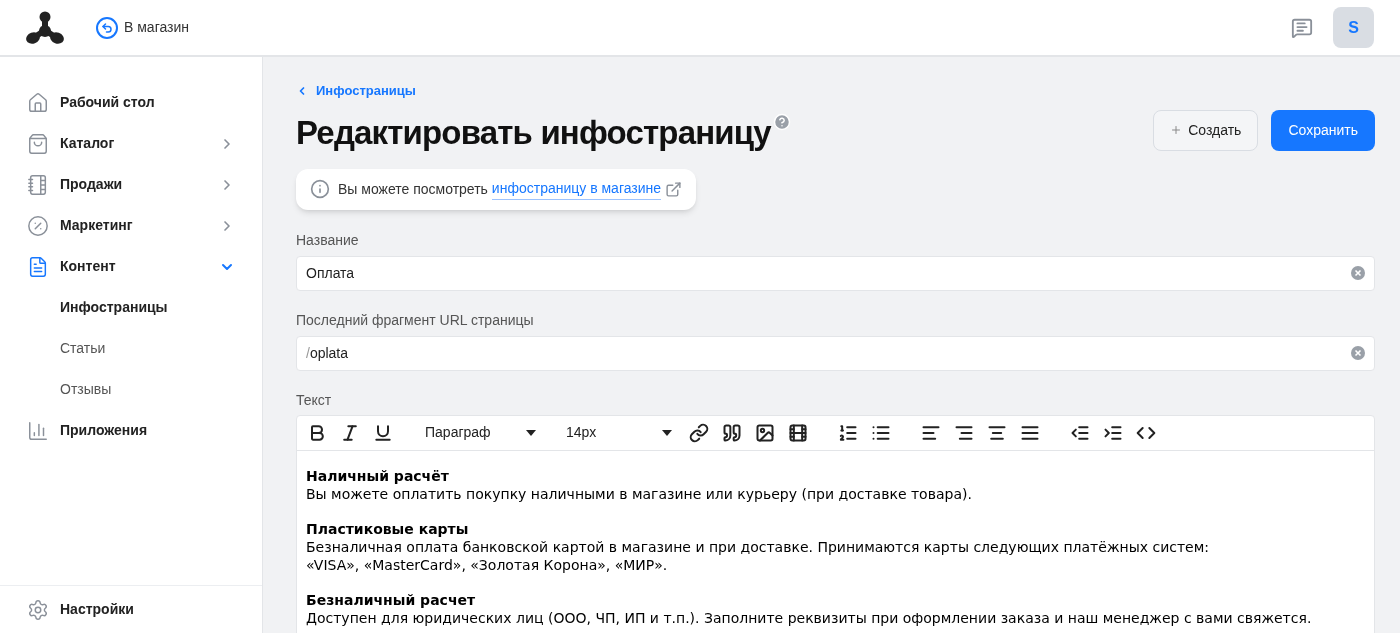 The image size is (1400, 633). Describe the element at coordinates (131, 307) in the screenshot. I see `sidebar-subitem: Инфостраницы` at that location.